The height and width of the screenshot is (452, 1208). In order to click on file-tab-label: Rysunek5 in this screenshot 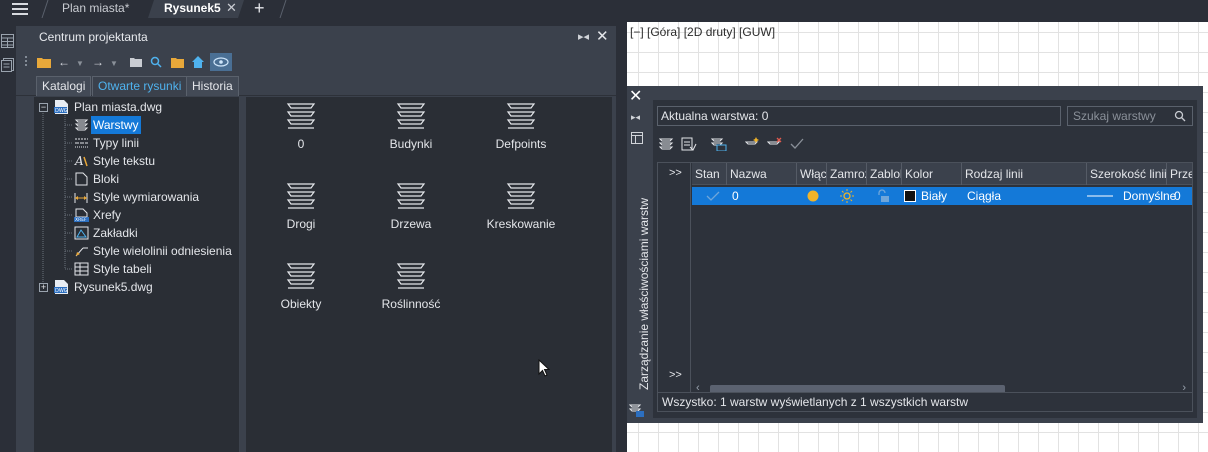, I will do `click(192, 8)`.